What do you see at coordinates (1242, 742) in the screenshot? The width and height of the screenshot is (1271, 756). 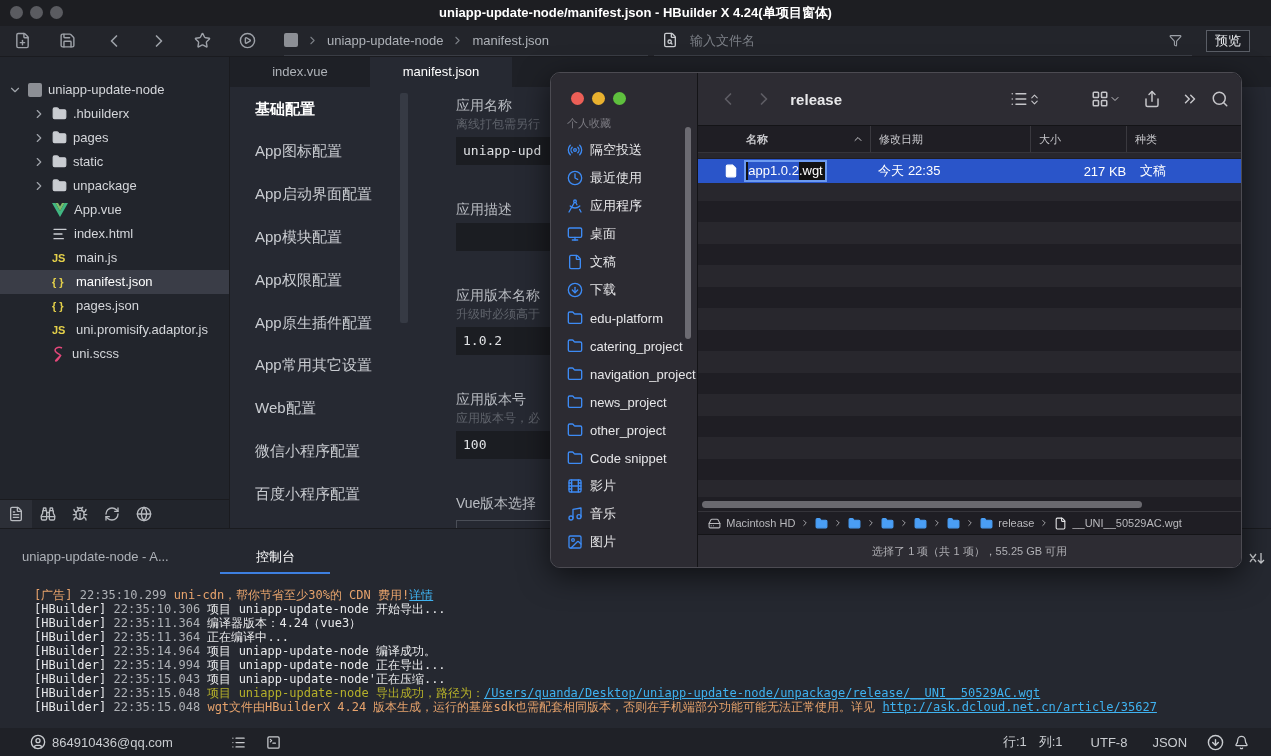 I see `bell-icon` at bounding box center [1242, 742].